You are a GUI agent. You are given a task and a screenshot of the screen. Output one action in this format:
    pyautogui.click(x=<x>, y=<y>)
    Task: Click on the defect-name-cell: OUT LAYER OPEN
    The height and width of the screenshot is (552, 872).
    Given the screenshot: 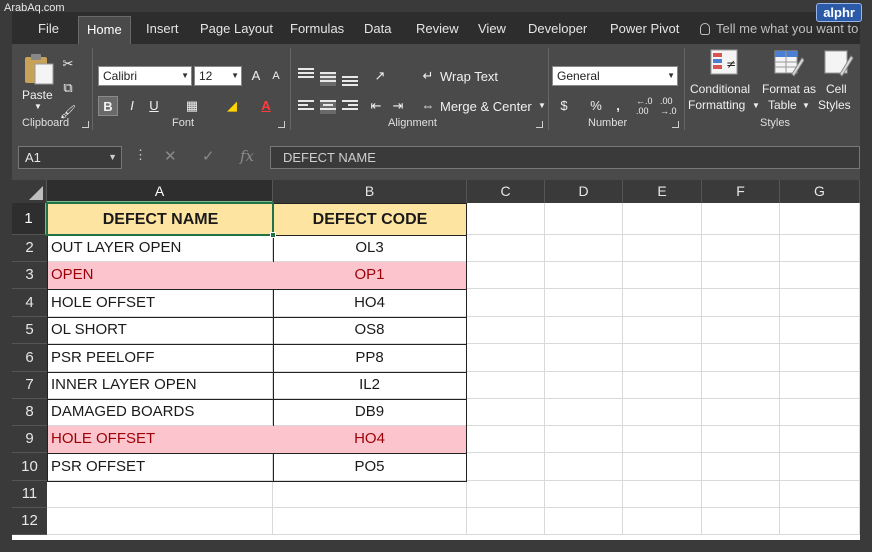 What is the action you would take?
    pyautogui.click(x=160, y=249)
    